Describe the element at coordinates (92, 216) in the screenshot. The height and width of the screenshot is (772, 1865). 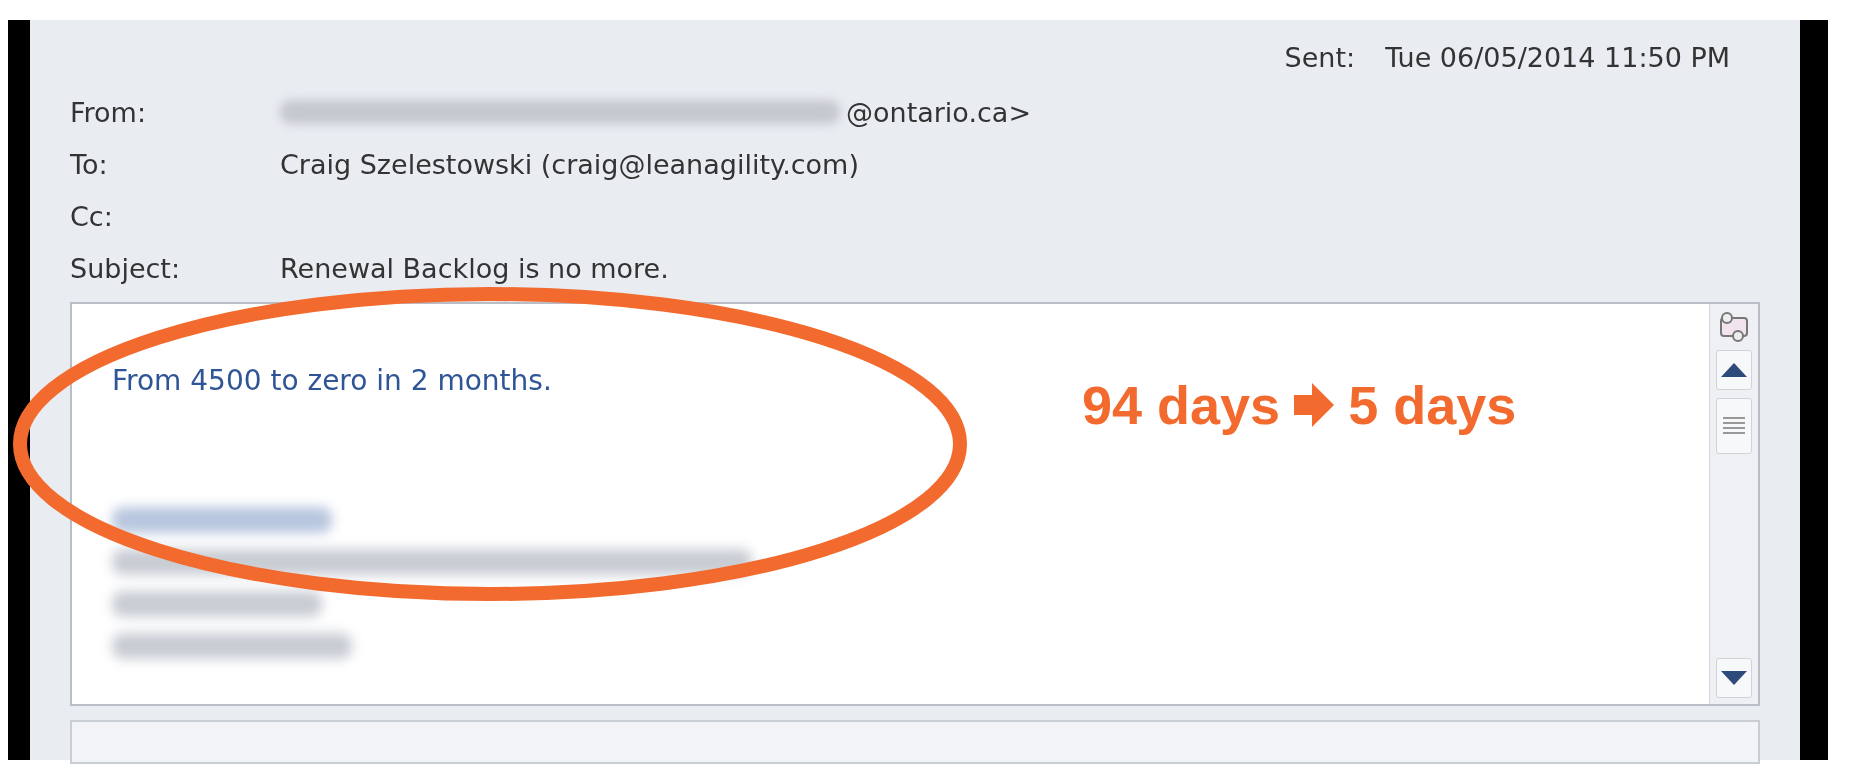
I see `field-label: Cc:` at that location.